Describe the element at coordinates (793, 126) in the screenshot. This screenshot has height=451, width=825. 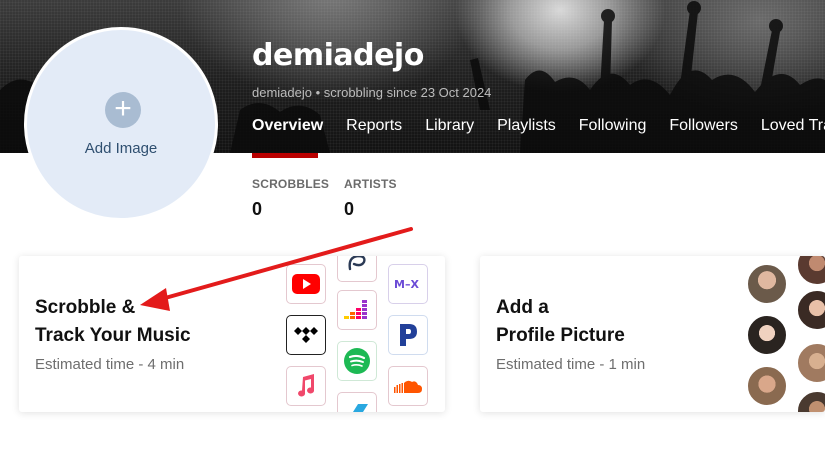
I see `tab-loved-tracks: Loved Trac` at that location.